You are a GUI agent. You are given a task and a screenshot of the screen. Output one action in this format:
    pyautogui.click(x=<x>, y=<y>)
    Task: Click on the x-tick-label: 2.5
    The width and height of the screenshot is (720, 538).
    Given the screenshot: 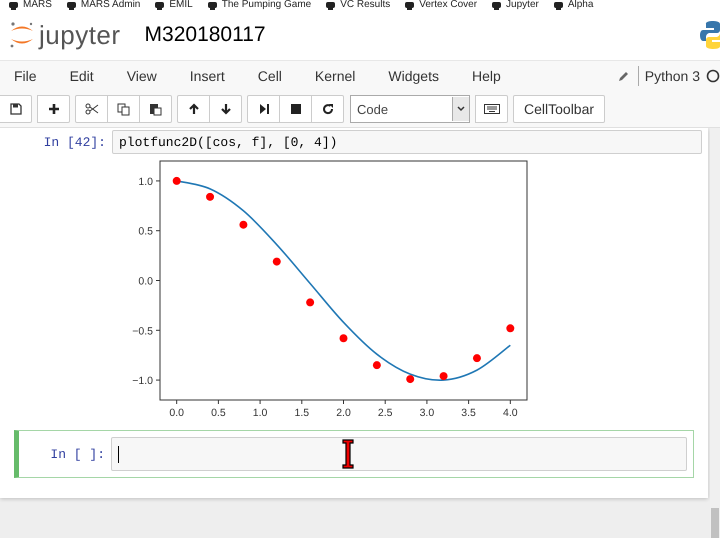 What is the action you would take?
    pyautogui.click(x=385, y=413)
    